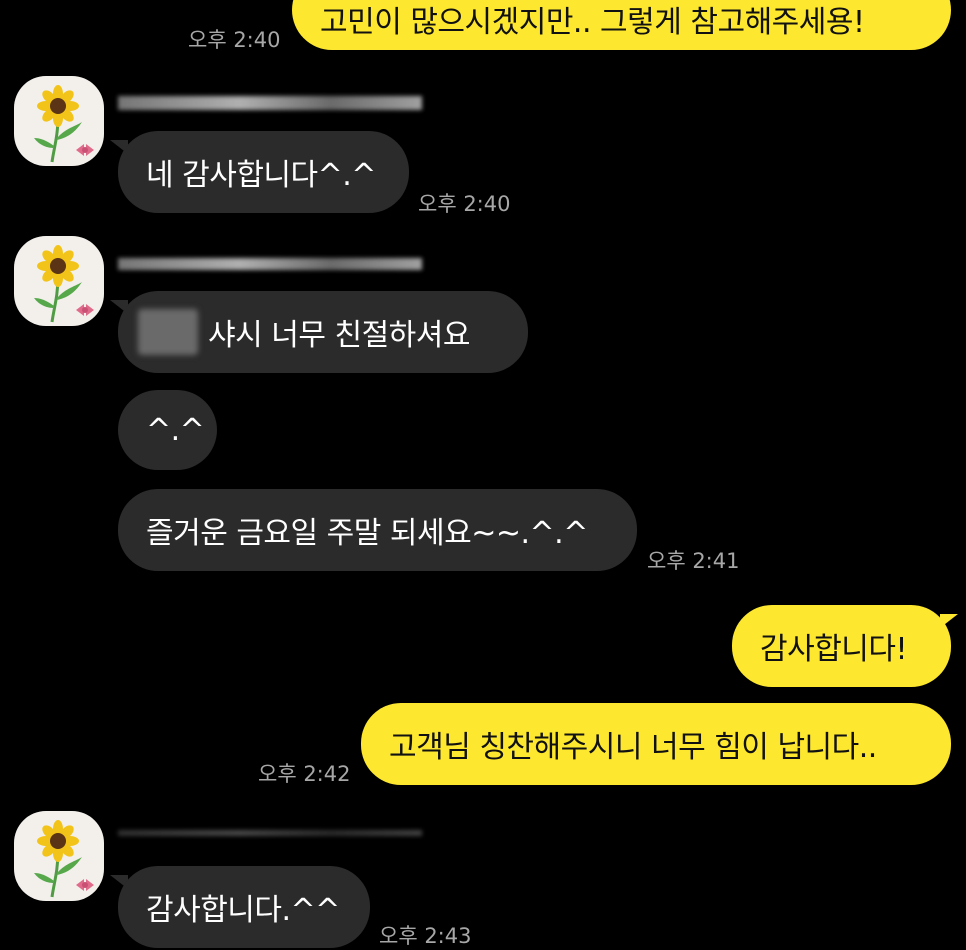  I want to click on message-text: 감사합니다!, so click(834, 649).